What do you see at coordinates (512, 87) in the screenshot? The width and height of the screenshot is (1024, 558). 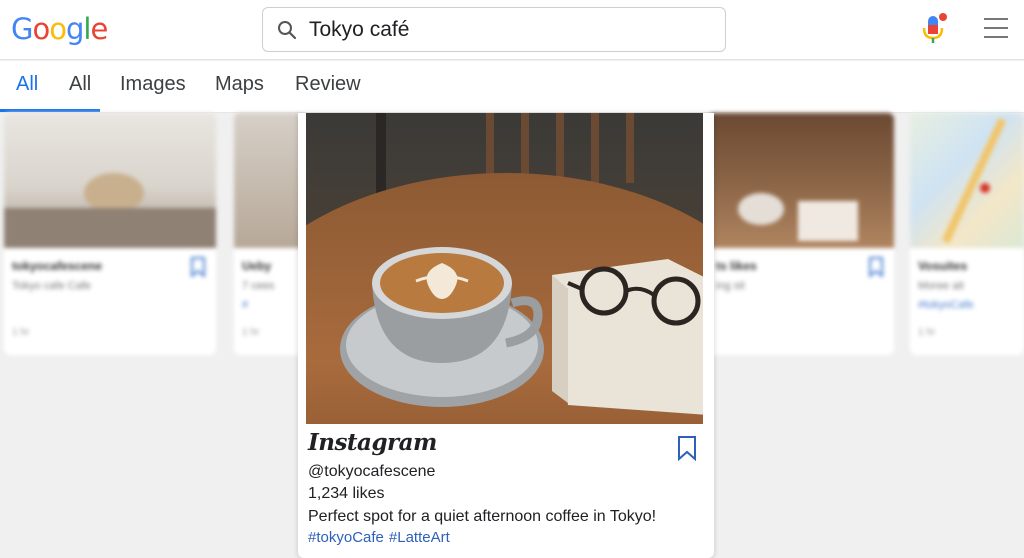 I see `search-tabs: All All Images Maps Review` at bounding box center [512, 87].